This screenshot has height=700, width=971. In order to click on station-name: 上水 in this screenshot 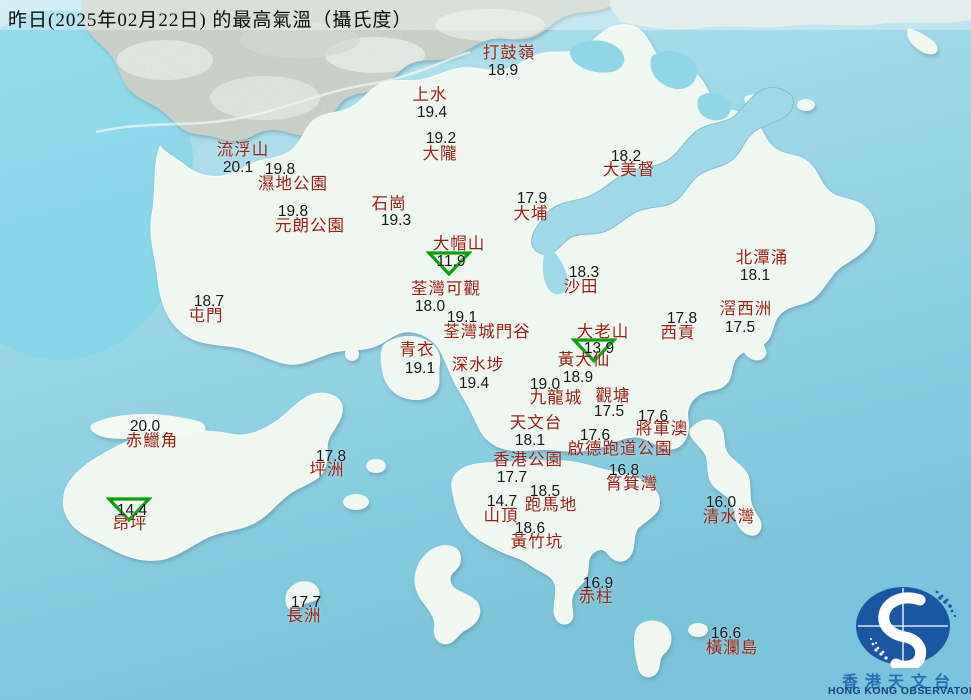, I will do `click(430, 94)`.